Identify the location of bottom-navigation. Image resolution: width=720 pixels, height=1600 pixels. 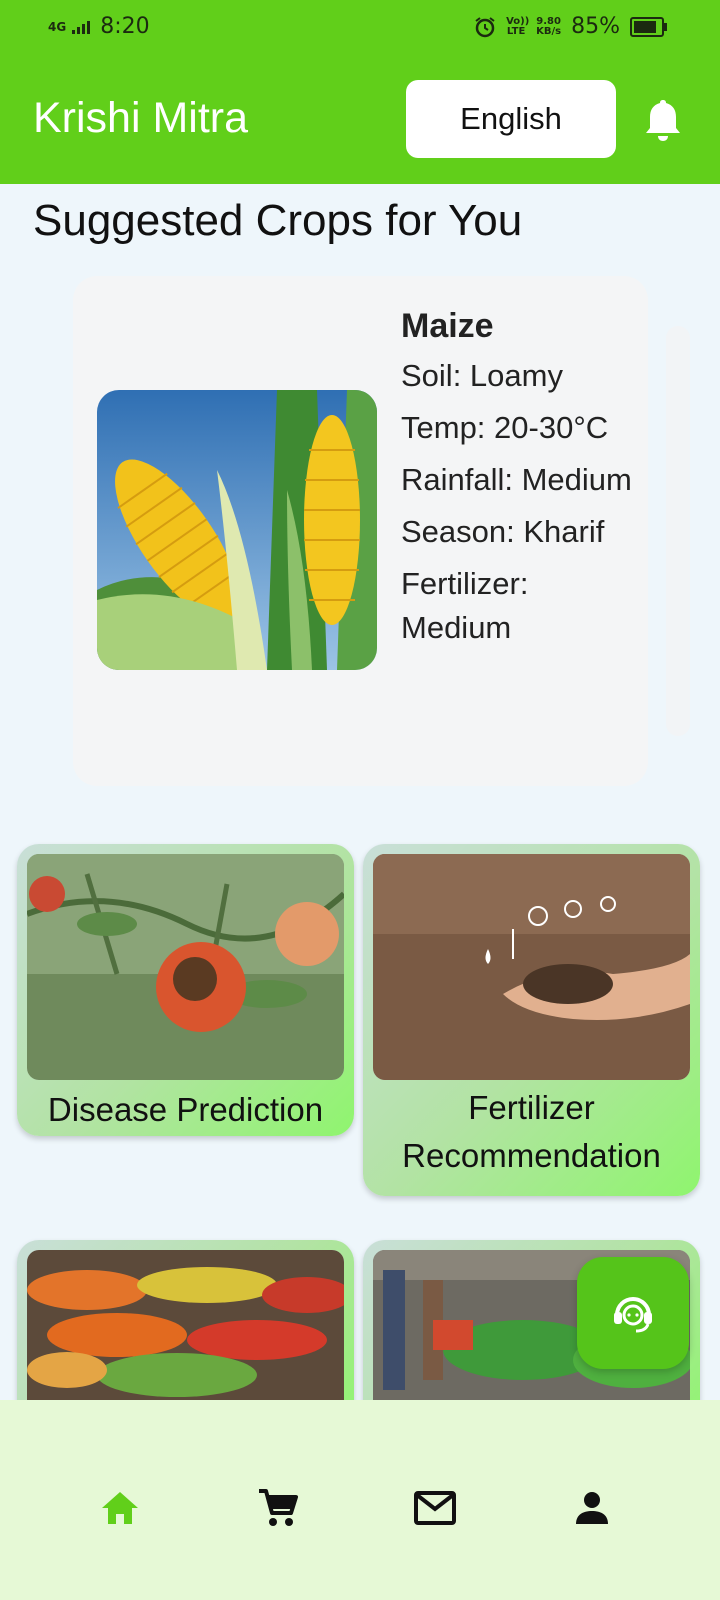
(360, 1500).